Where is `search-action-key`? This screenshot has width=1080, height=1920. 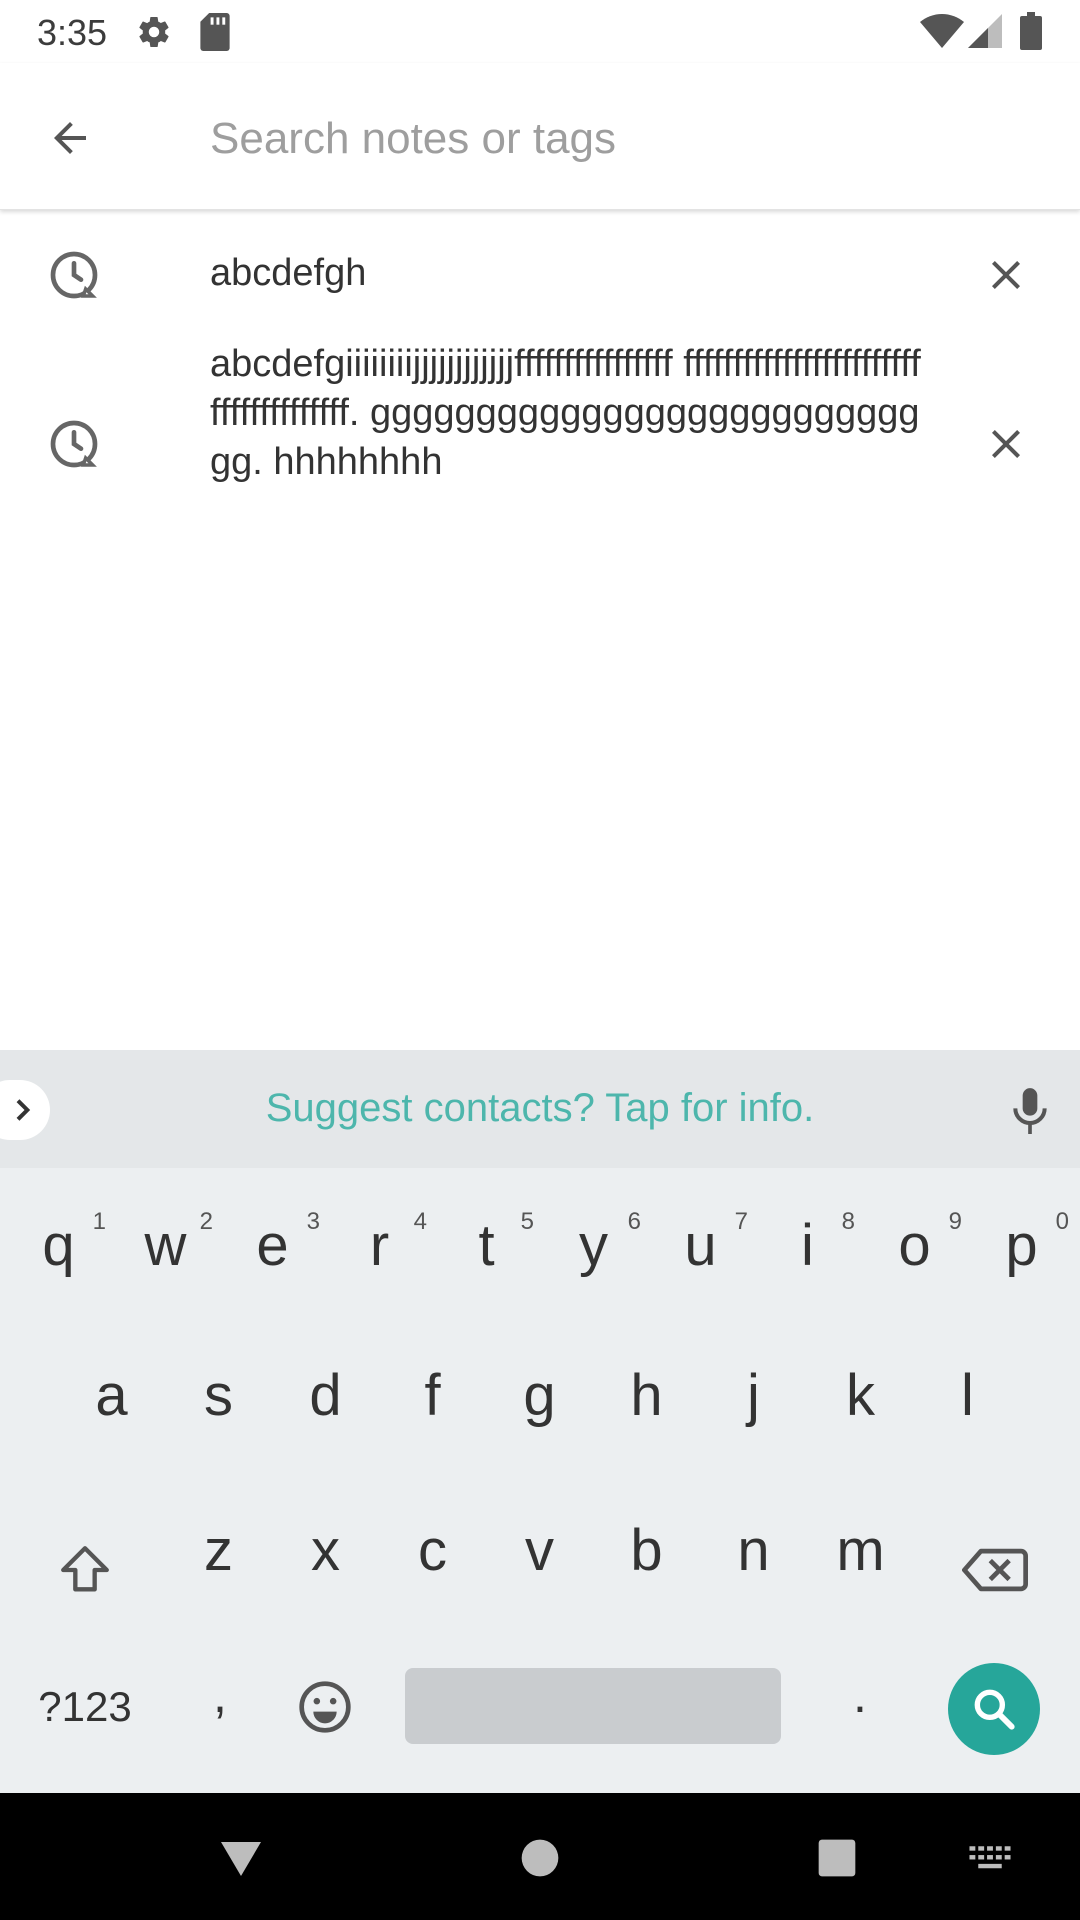 search-action-key is located at coordinates (994, 1709).